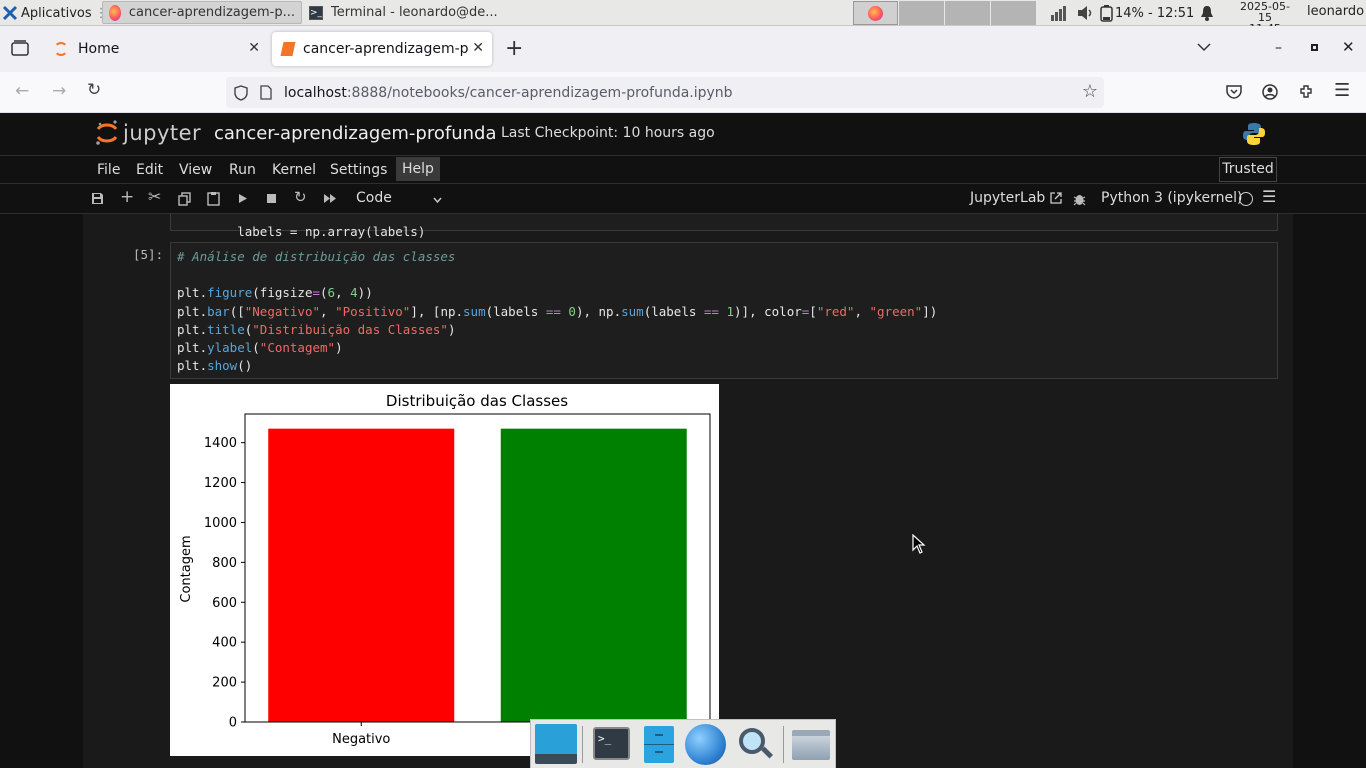 The image size is (1366, 768). I want to click on chart-y-tick-label: 1200, so click(220, 483).